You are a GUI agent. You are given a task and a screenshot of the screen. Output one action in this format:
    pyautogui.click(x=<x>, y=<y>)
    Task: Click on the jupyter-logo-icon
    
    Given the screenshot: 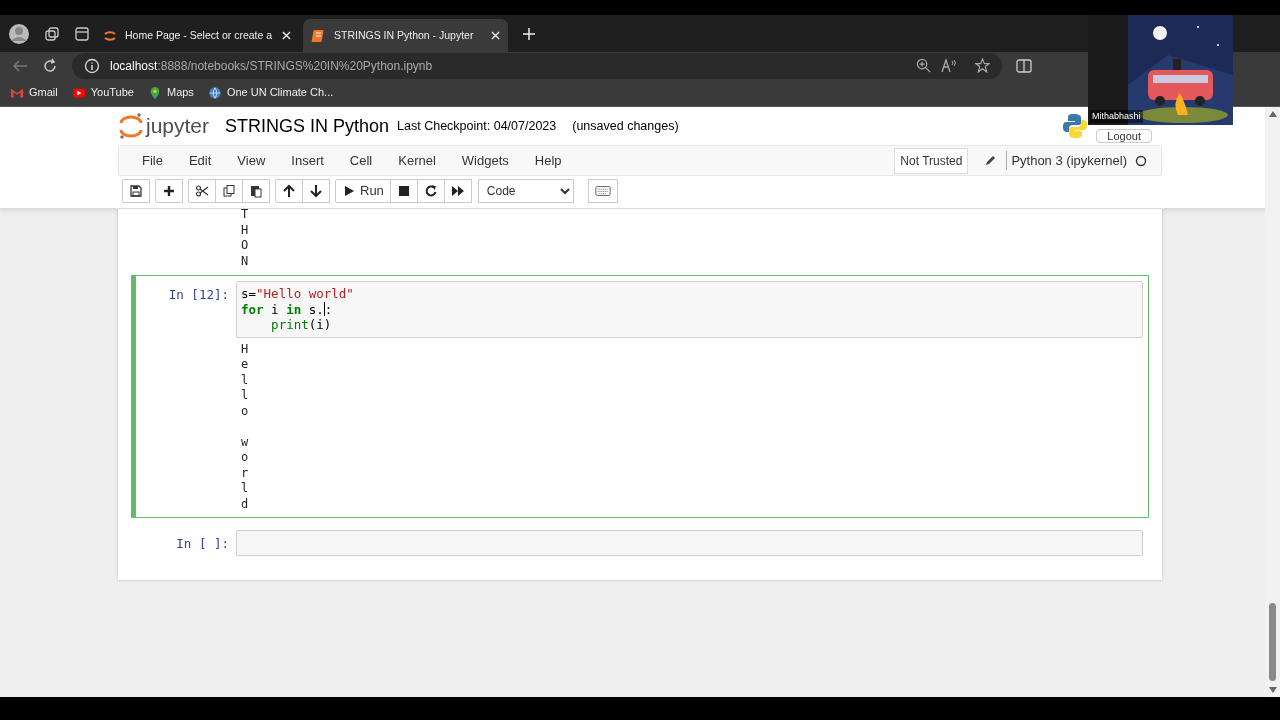 What is the action you would take?
    pyautogui.click(x=131, y=126)
    